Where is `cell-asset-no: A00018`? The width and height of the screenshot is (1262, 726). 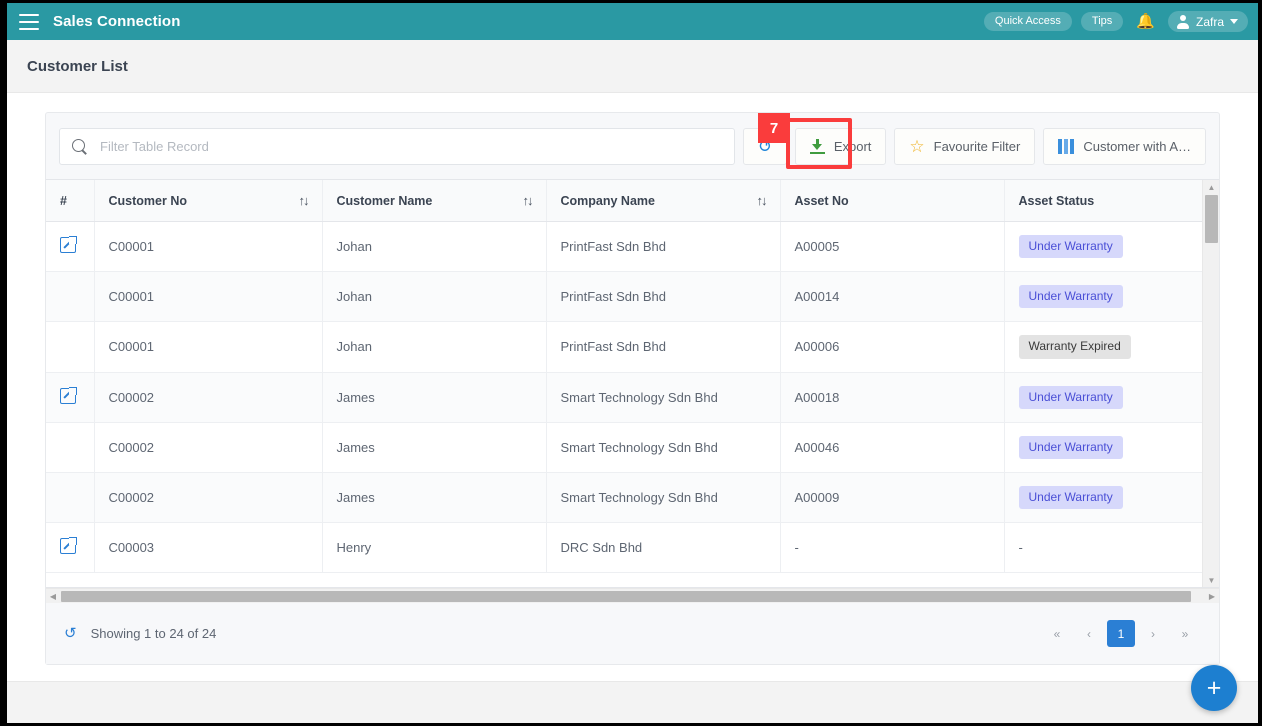
cell-asset-no: A00018 is located at coordinates (892, 397).